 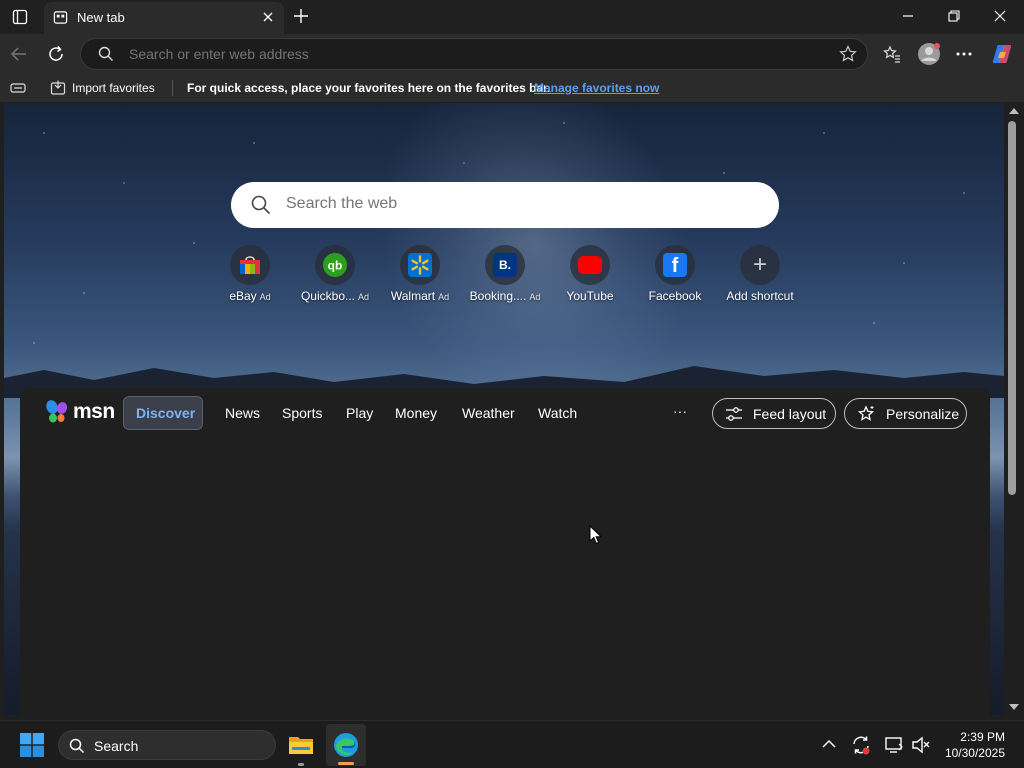 What do you see at coordinates (894, 745) in the screenshot?
I see `network-icon` at bounding box center [894, 745].